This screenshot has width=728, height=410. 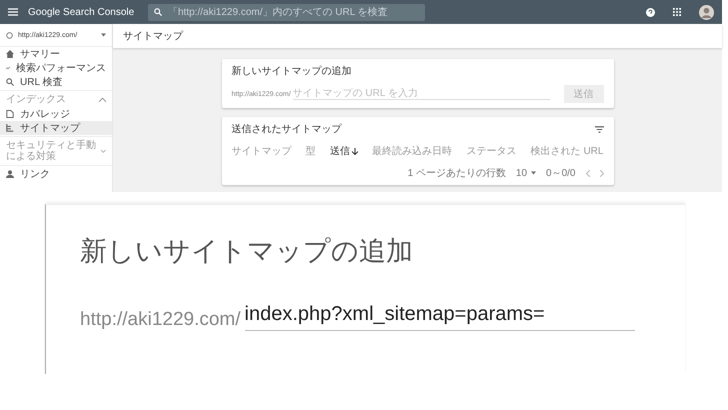 I want to click on trend-line-icon, so click(x=8, y=68).